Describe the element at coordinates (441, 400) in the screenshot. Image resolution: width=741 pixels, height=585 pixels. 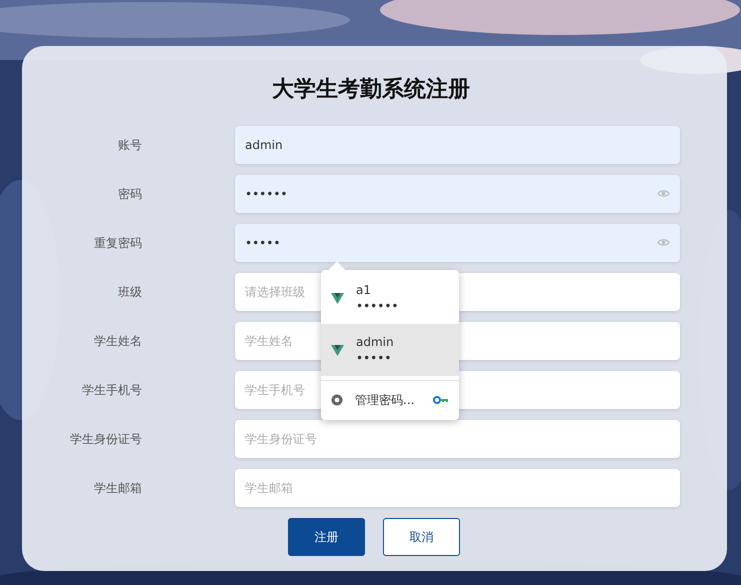
I see `key-icon` at that location.